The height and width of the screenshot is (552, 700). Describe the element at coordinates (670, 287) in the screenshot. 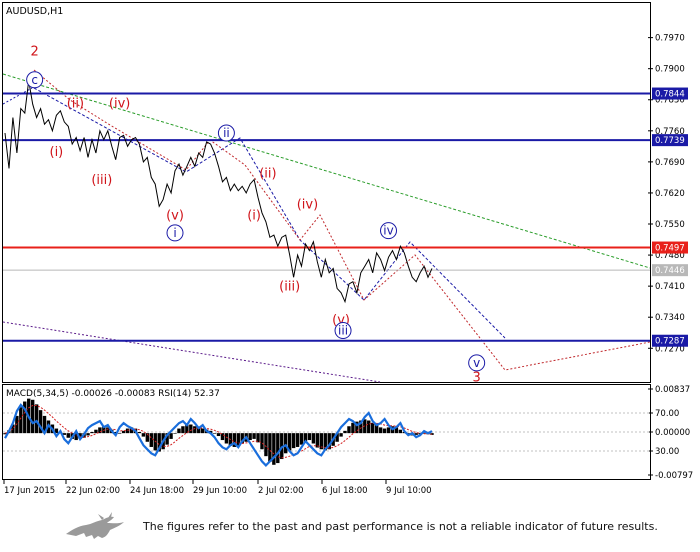

I see `y-tick-label: 0.7410` at that location.